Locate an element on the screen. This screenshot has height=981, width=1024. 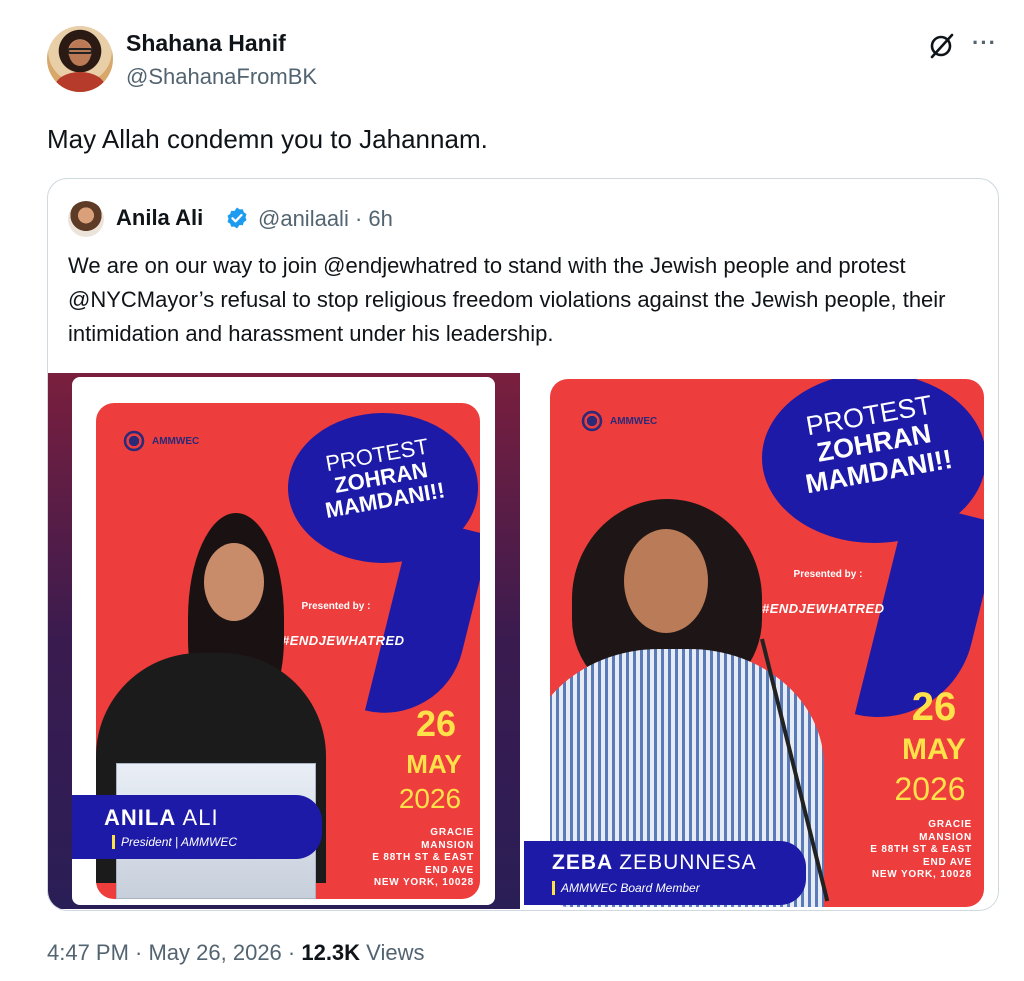
quoted-display-name: Anila Ali is located at coordinates (159, 218).